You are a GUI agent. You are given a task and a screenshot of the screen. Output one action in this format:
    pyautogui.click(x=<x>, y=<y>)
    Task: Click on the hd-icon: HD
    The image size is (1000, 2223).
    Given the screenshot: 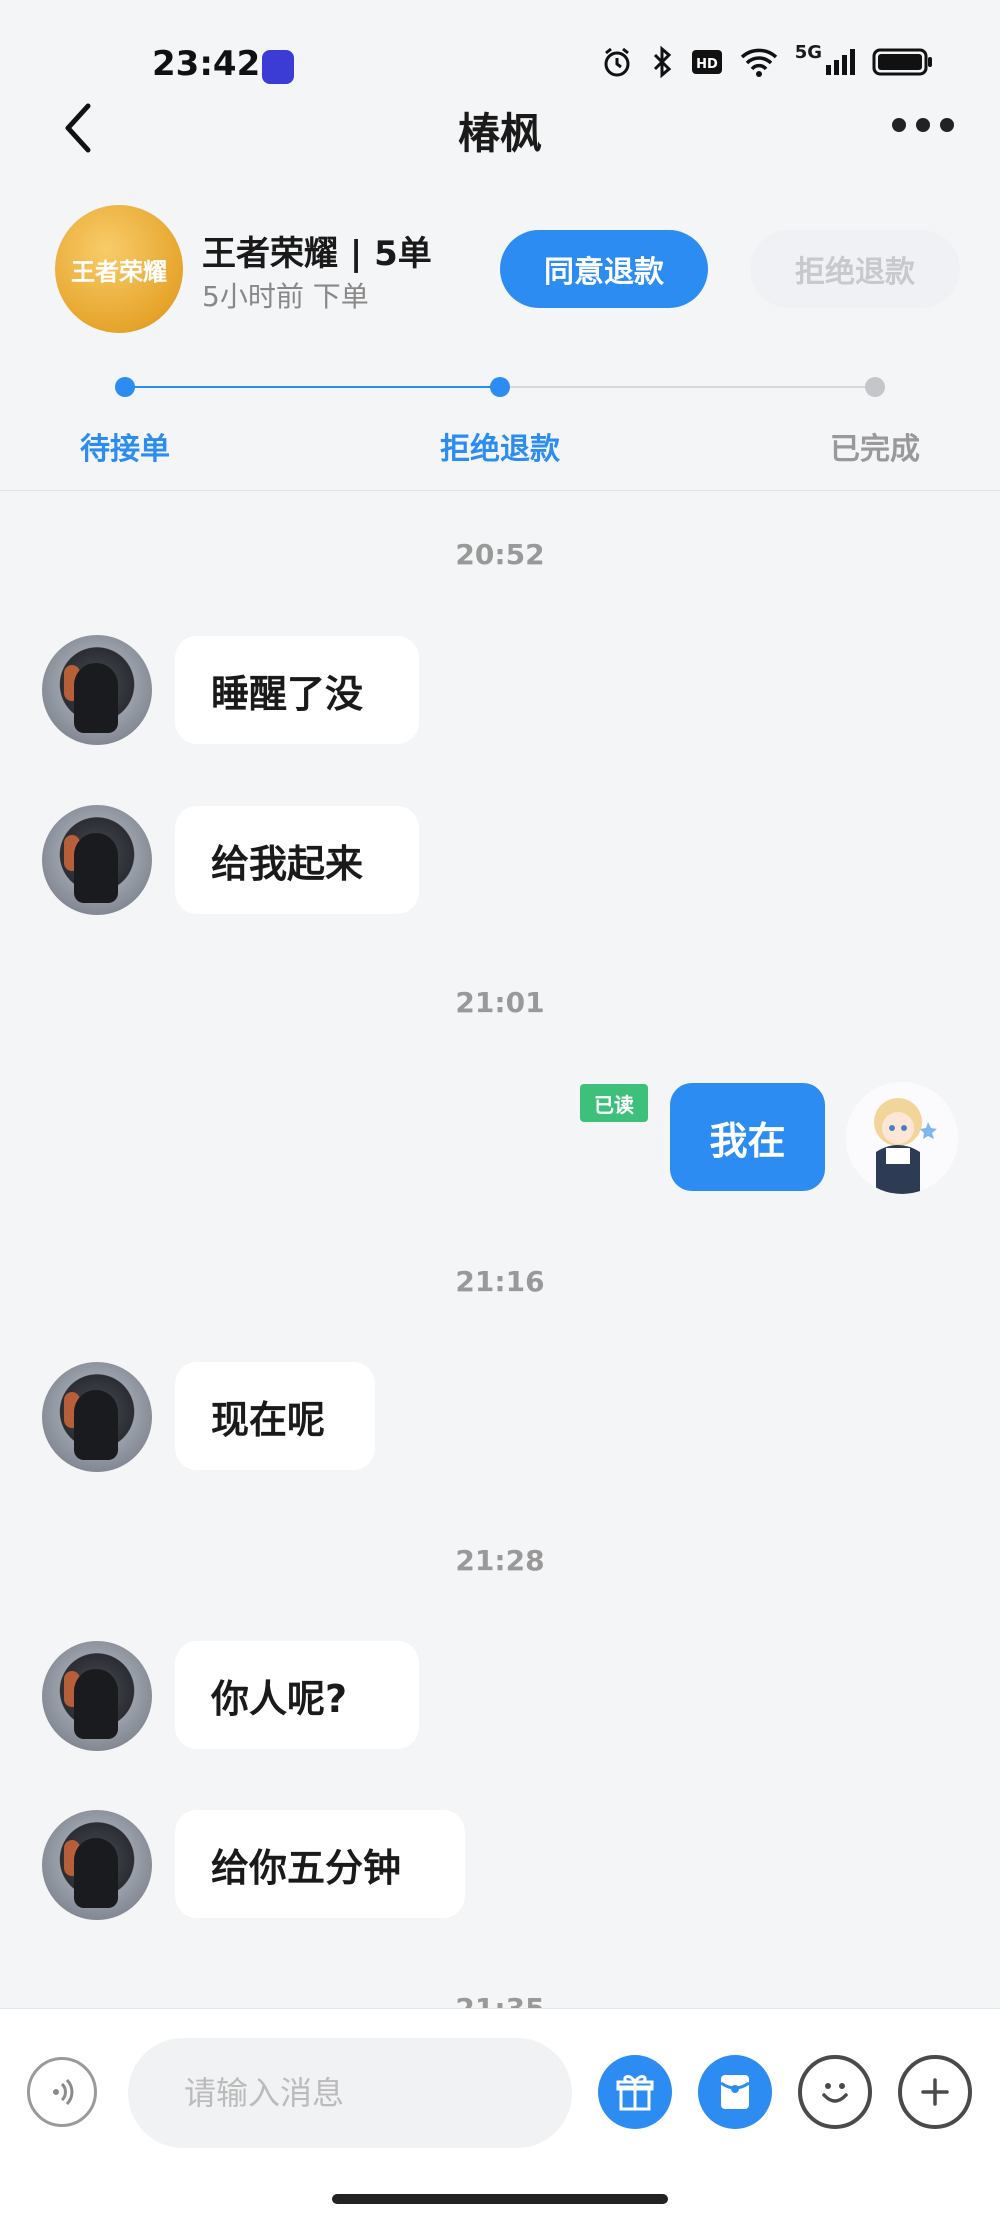 What is the action you would take?
    pyautogui.click(x=706, y=62)
    